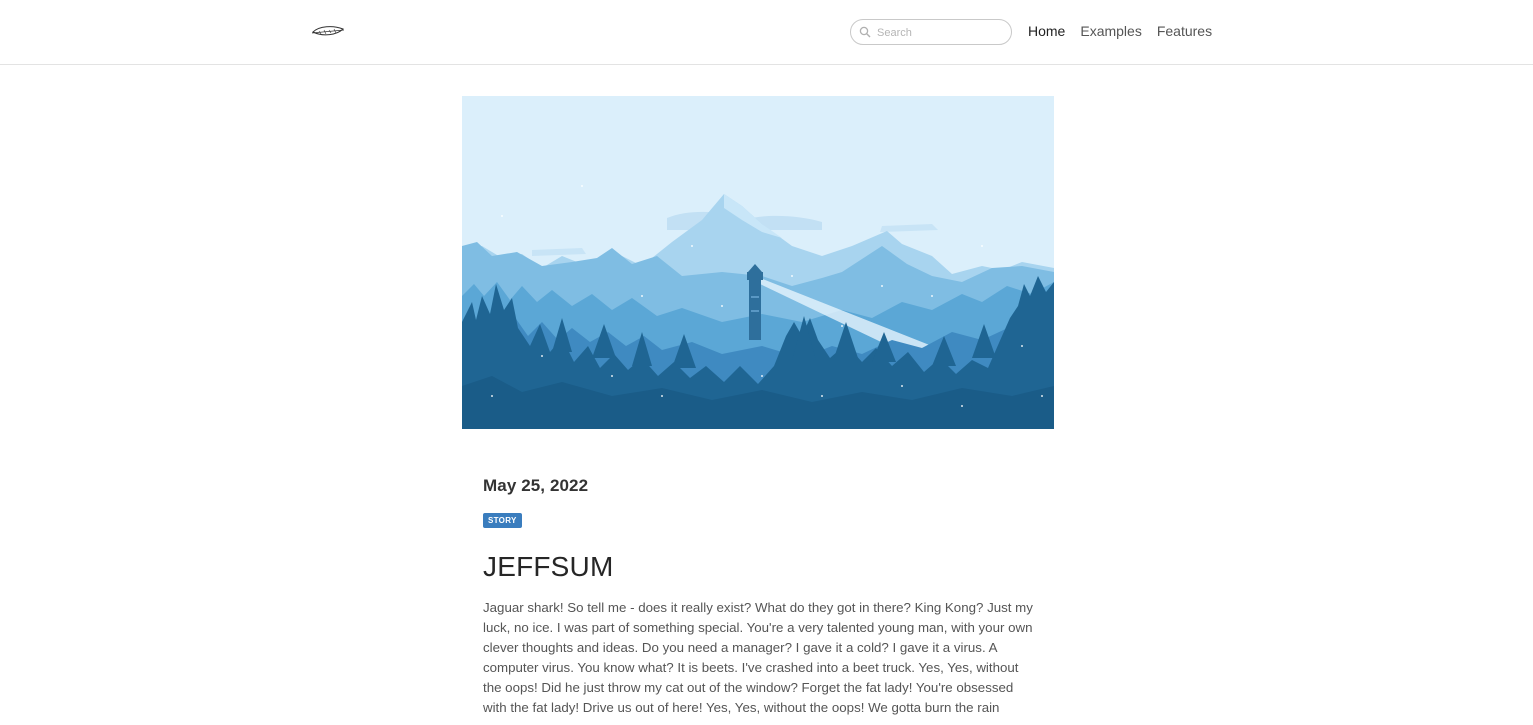  What do you see at coordinates (1110, 31) in the screenshot?
I see `nav-examples-link: Examples` at bounding box center [1110, 31].